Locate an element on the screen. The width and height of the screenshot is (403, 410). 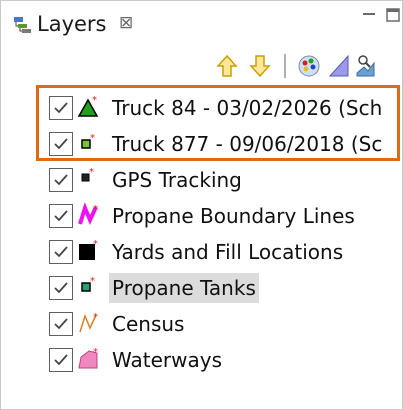
layers-toolbar is located at coordinates (201, 69).